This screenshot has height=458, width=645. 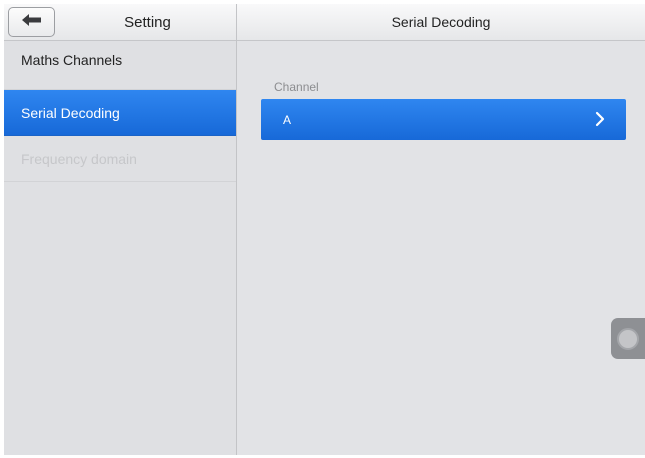 I want to click on sidebar-item-serial-decoding: Serial Decoding, so click(x=120, y=113).